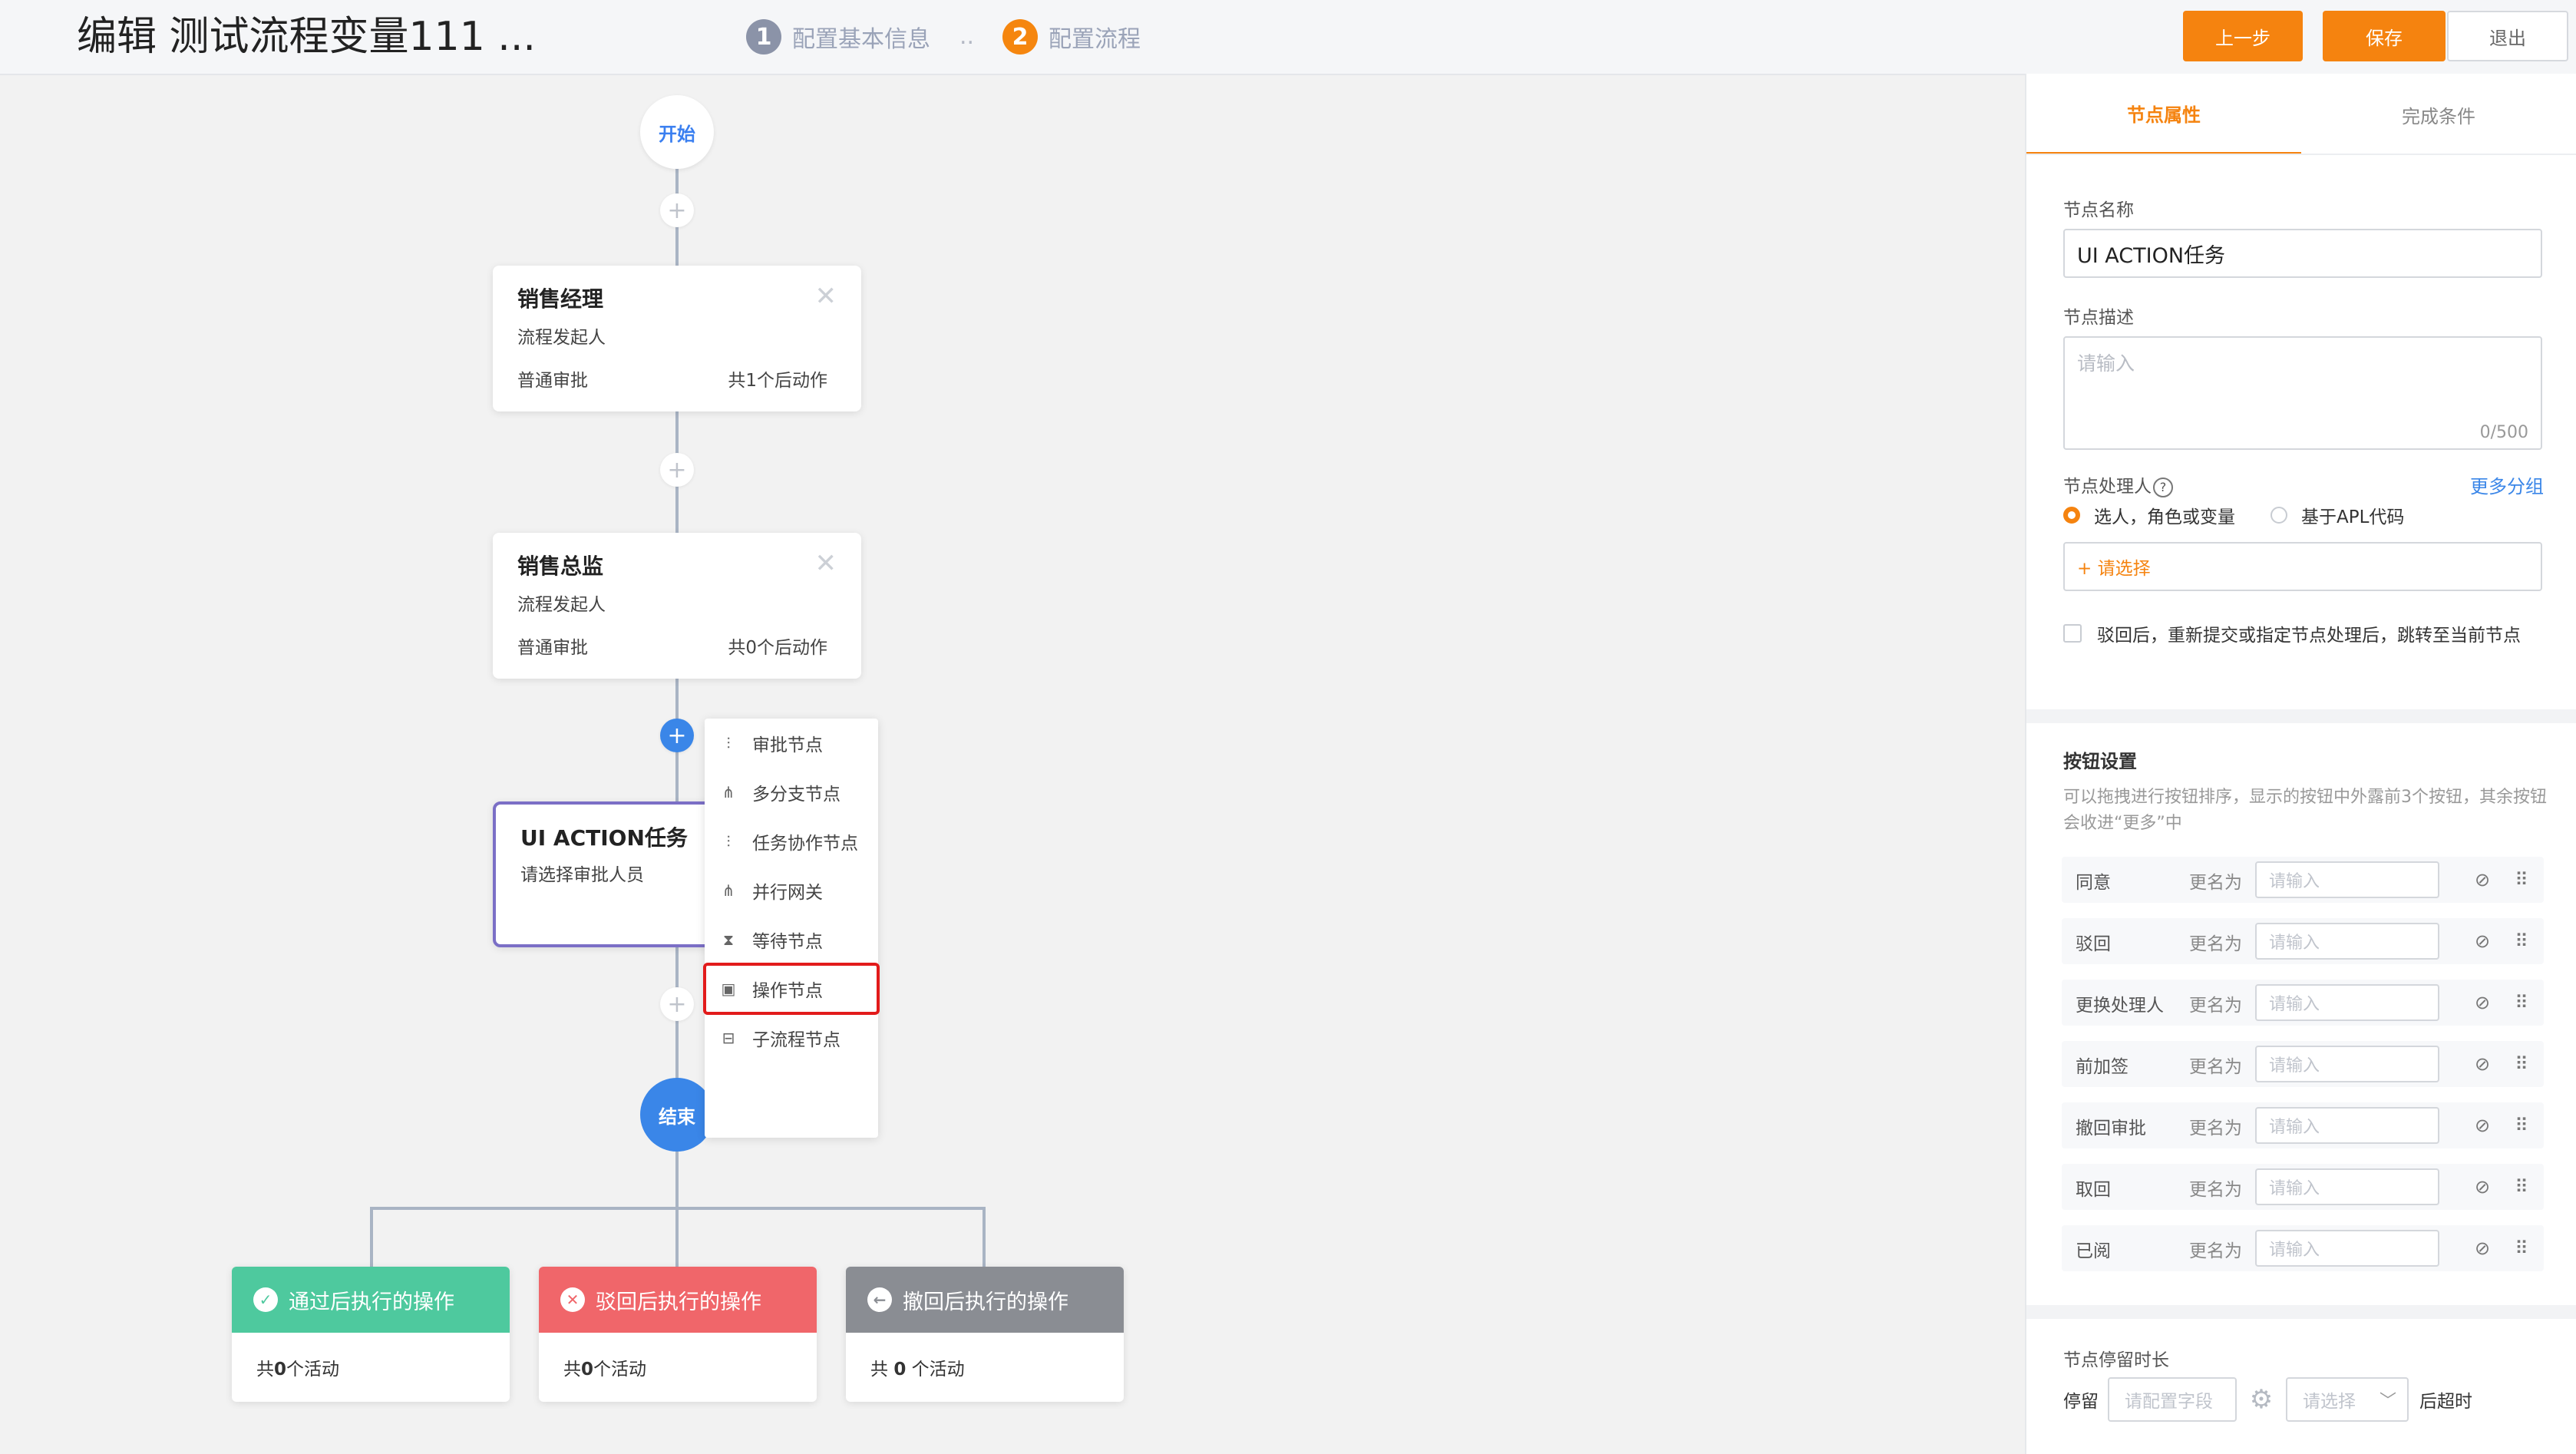 The image size is (2576, 1454). What do you see at coordinates (805, 844) in the screenshot?
I see `menu-item-label: 任务协作节点` at bounding box center [805, 844].